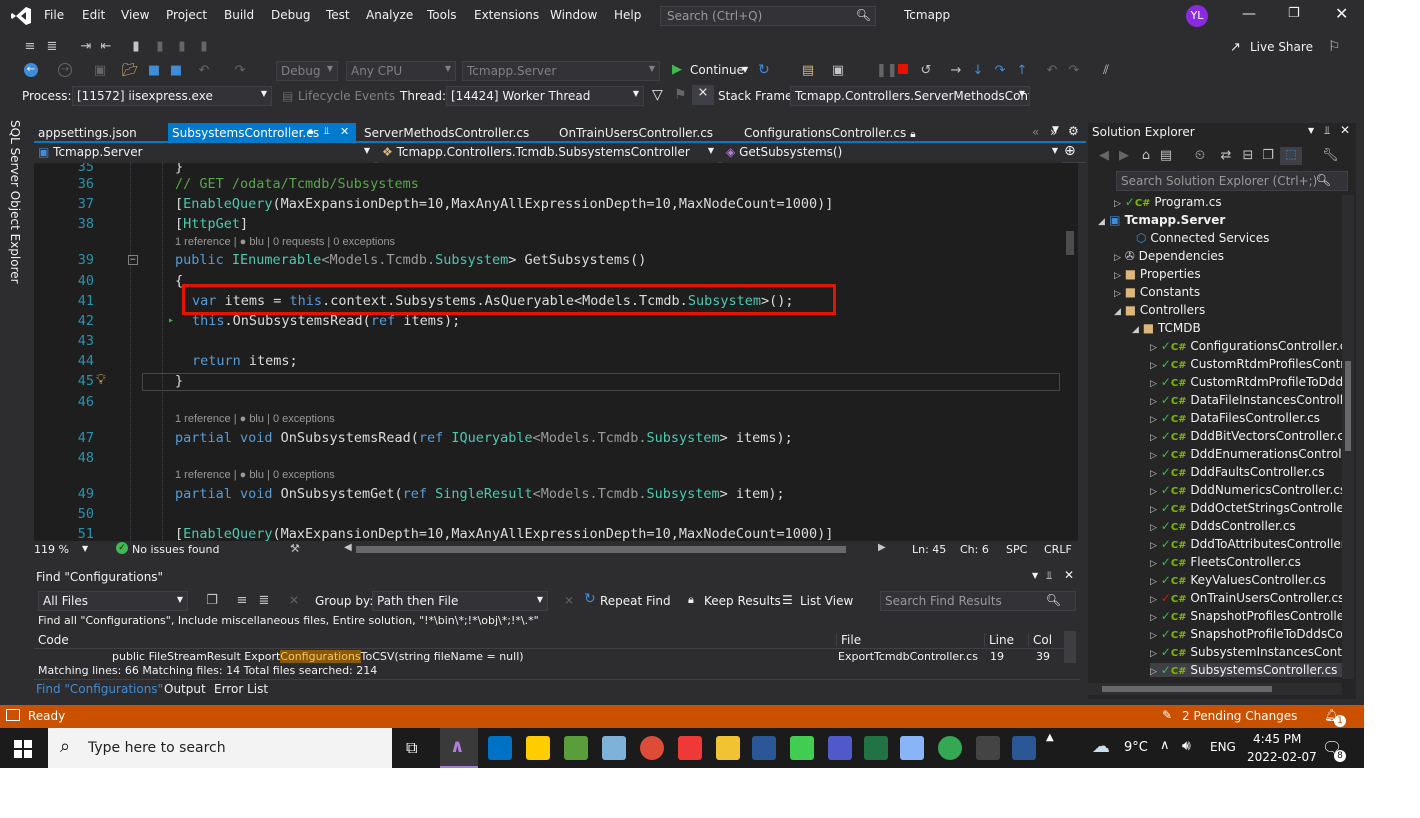 This screenshot has height=818, width=1420. What do you see at coordinates (1277, 739) in the screenshot?
I see `clock-time: 4:45 PM` at bounding box center [1277, 739].